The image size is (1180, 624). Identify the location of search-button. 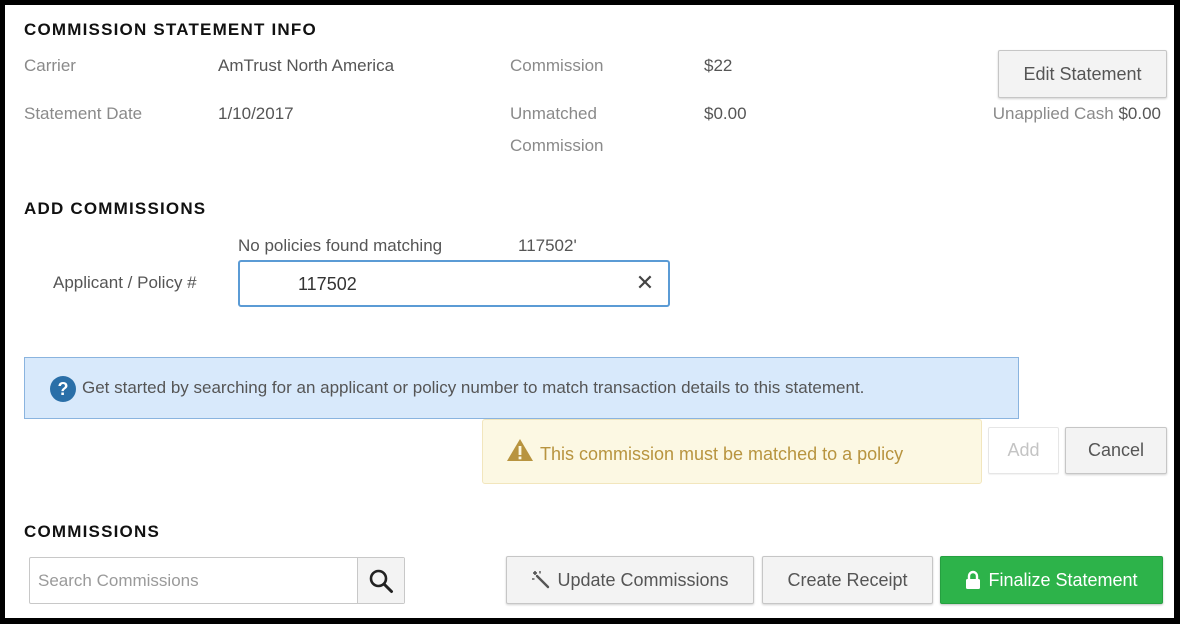
(380, 580).